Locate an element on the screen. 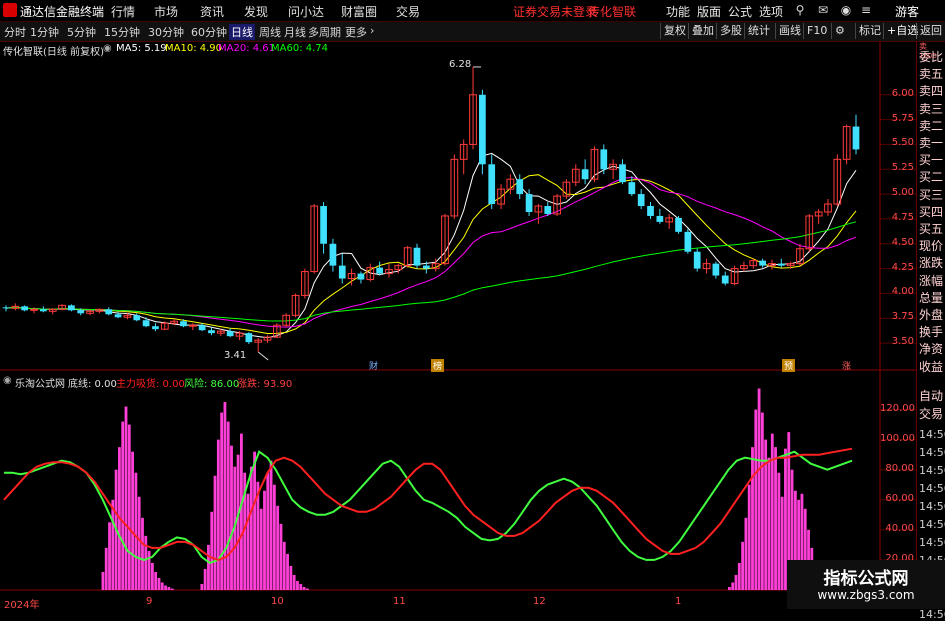 The image size is (945, 621). quote-field-16: 换手 is located at coordinates (931, 331).